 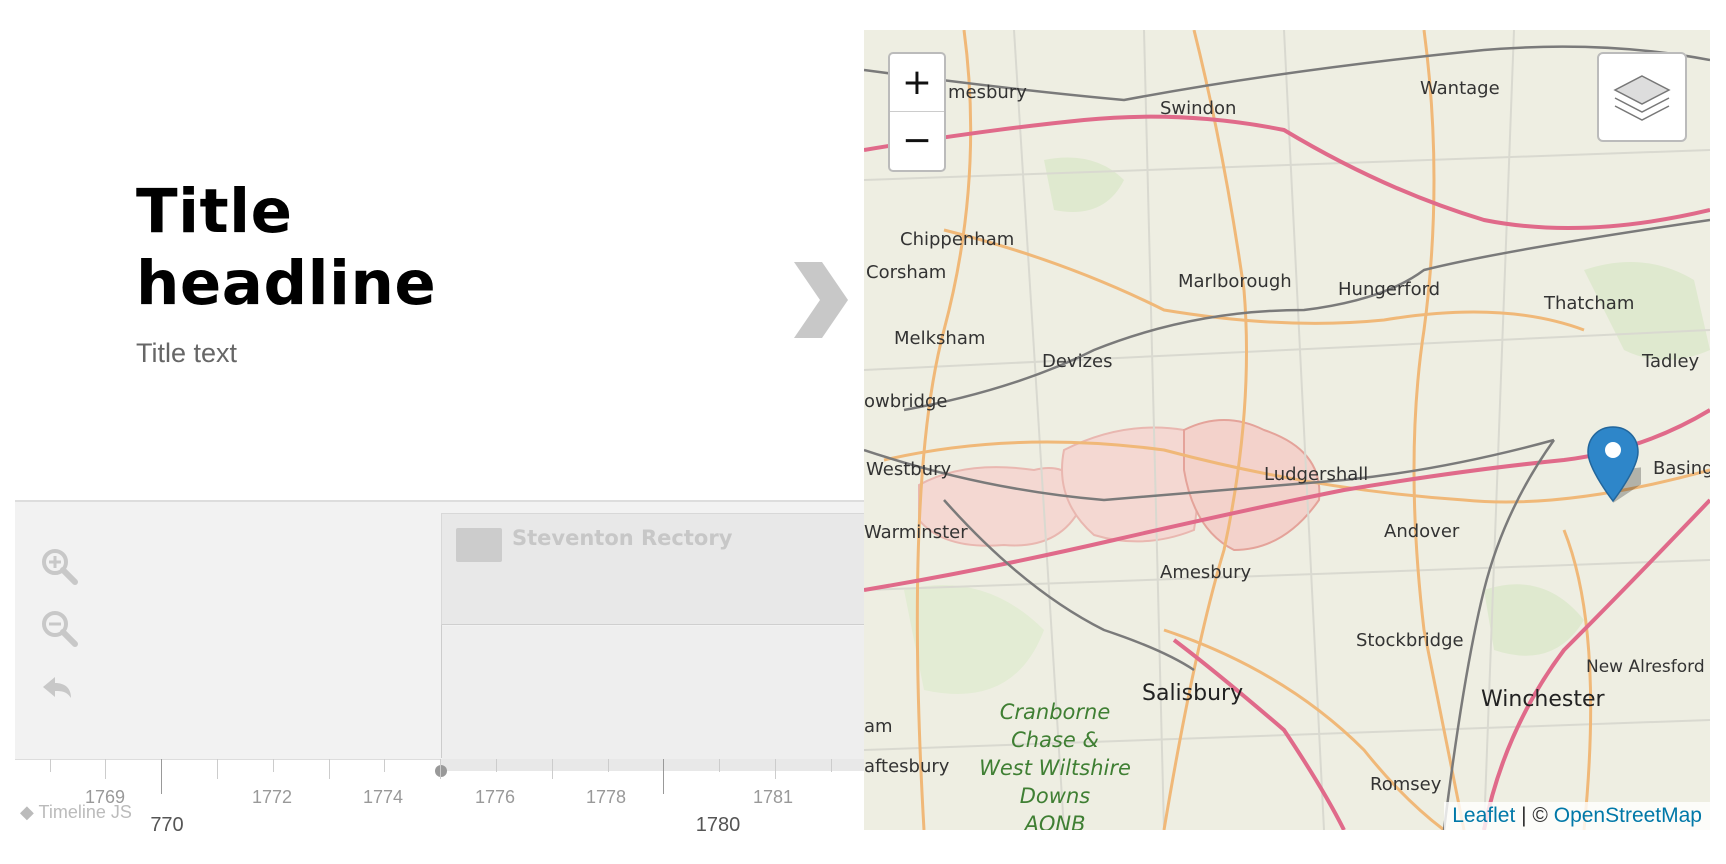 I want to click on map-place-label: Melksham, so click(x=940, y=338).